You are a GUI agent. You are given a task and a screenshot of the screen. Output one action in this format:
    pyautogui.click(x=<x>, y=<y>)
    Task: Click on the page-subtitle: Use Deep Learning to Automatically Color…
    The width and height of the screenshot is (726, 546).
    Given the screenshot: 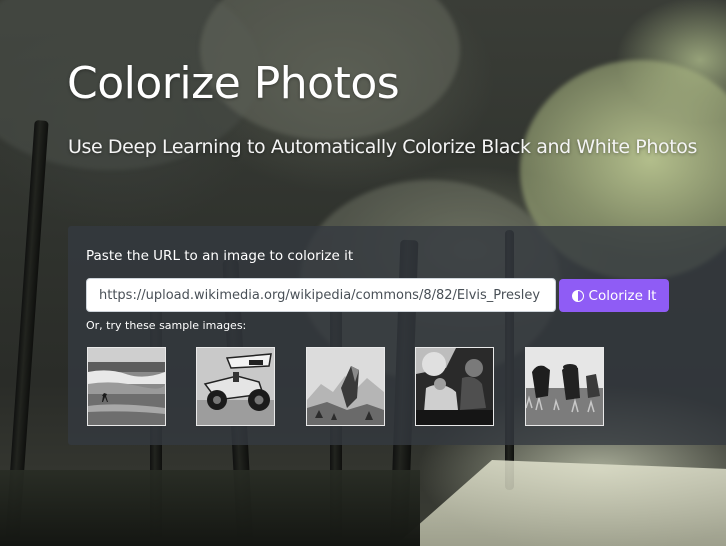 What is the action you would take?
    pyautogui.click(x=383, y=147)
    